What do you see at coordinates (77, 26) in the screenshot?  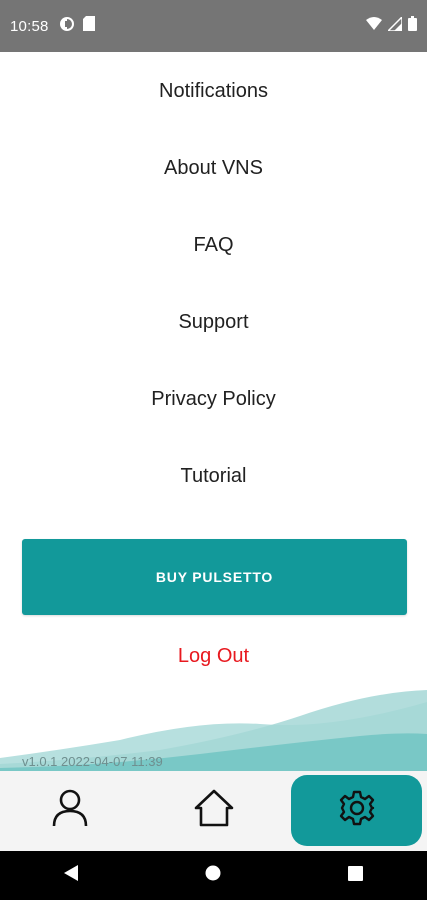 I see `status-left-icons` at bounding box center [77, 26].